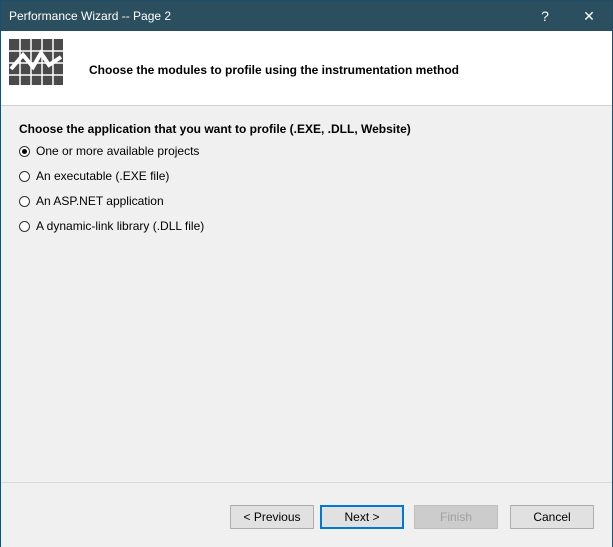 This screenshot has height=547, width=613. I want to click on close-button: ✕, so click(589, 16).